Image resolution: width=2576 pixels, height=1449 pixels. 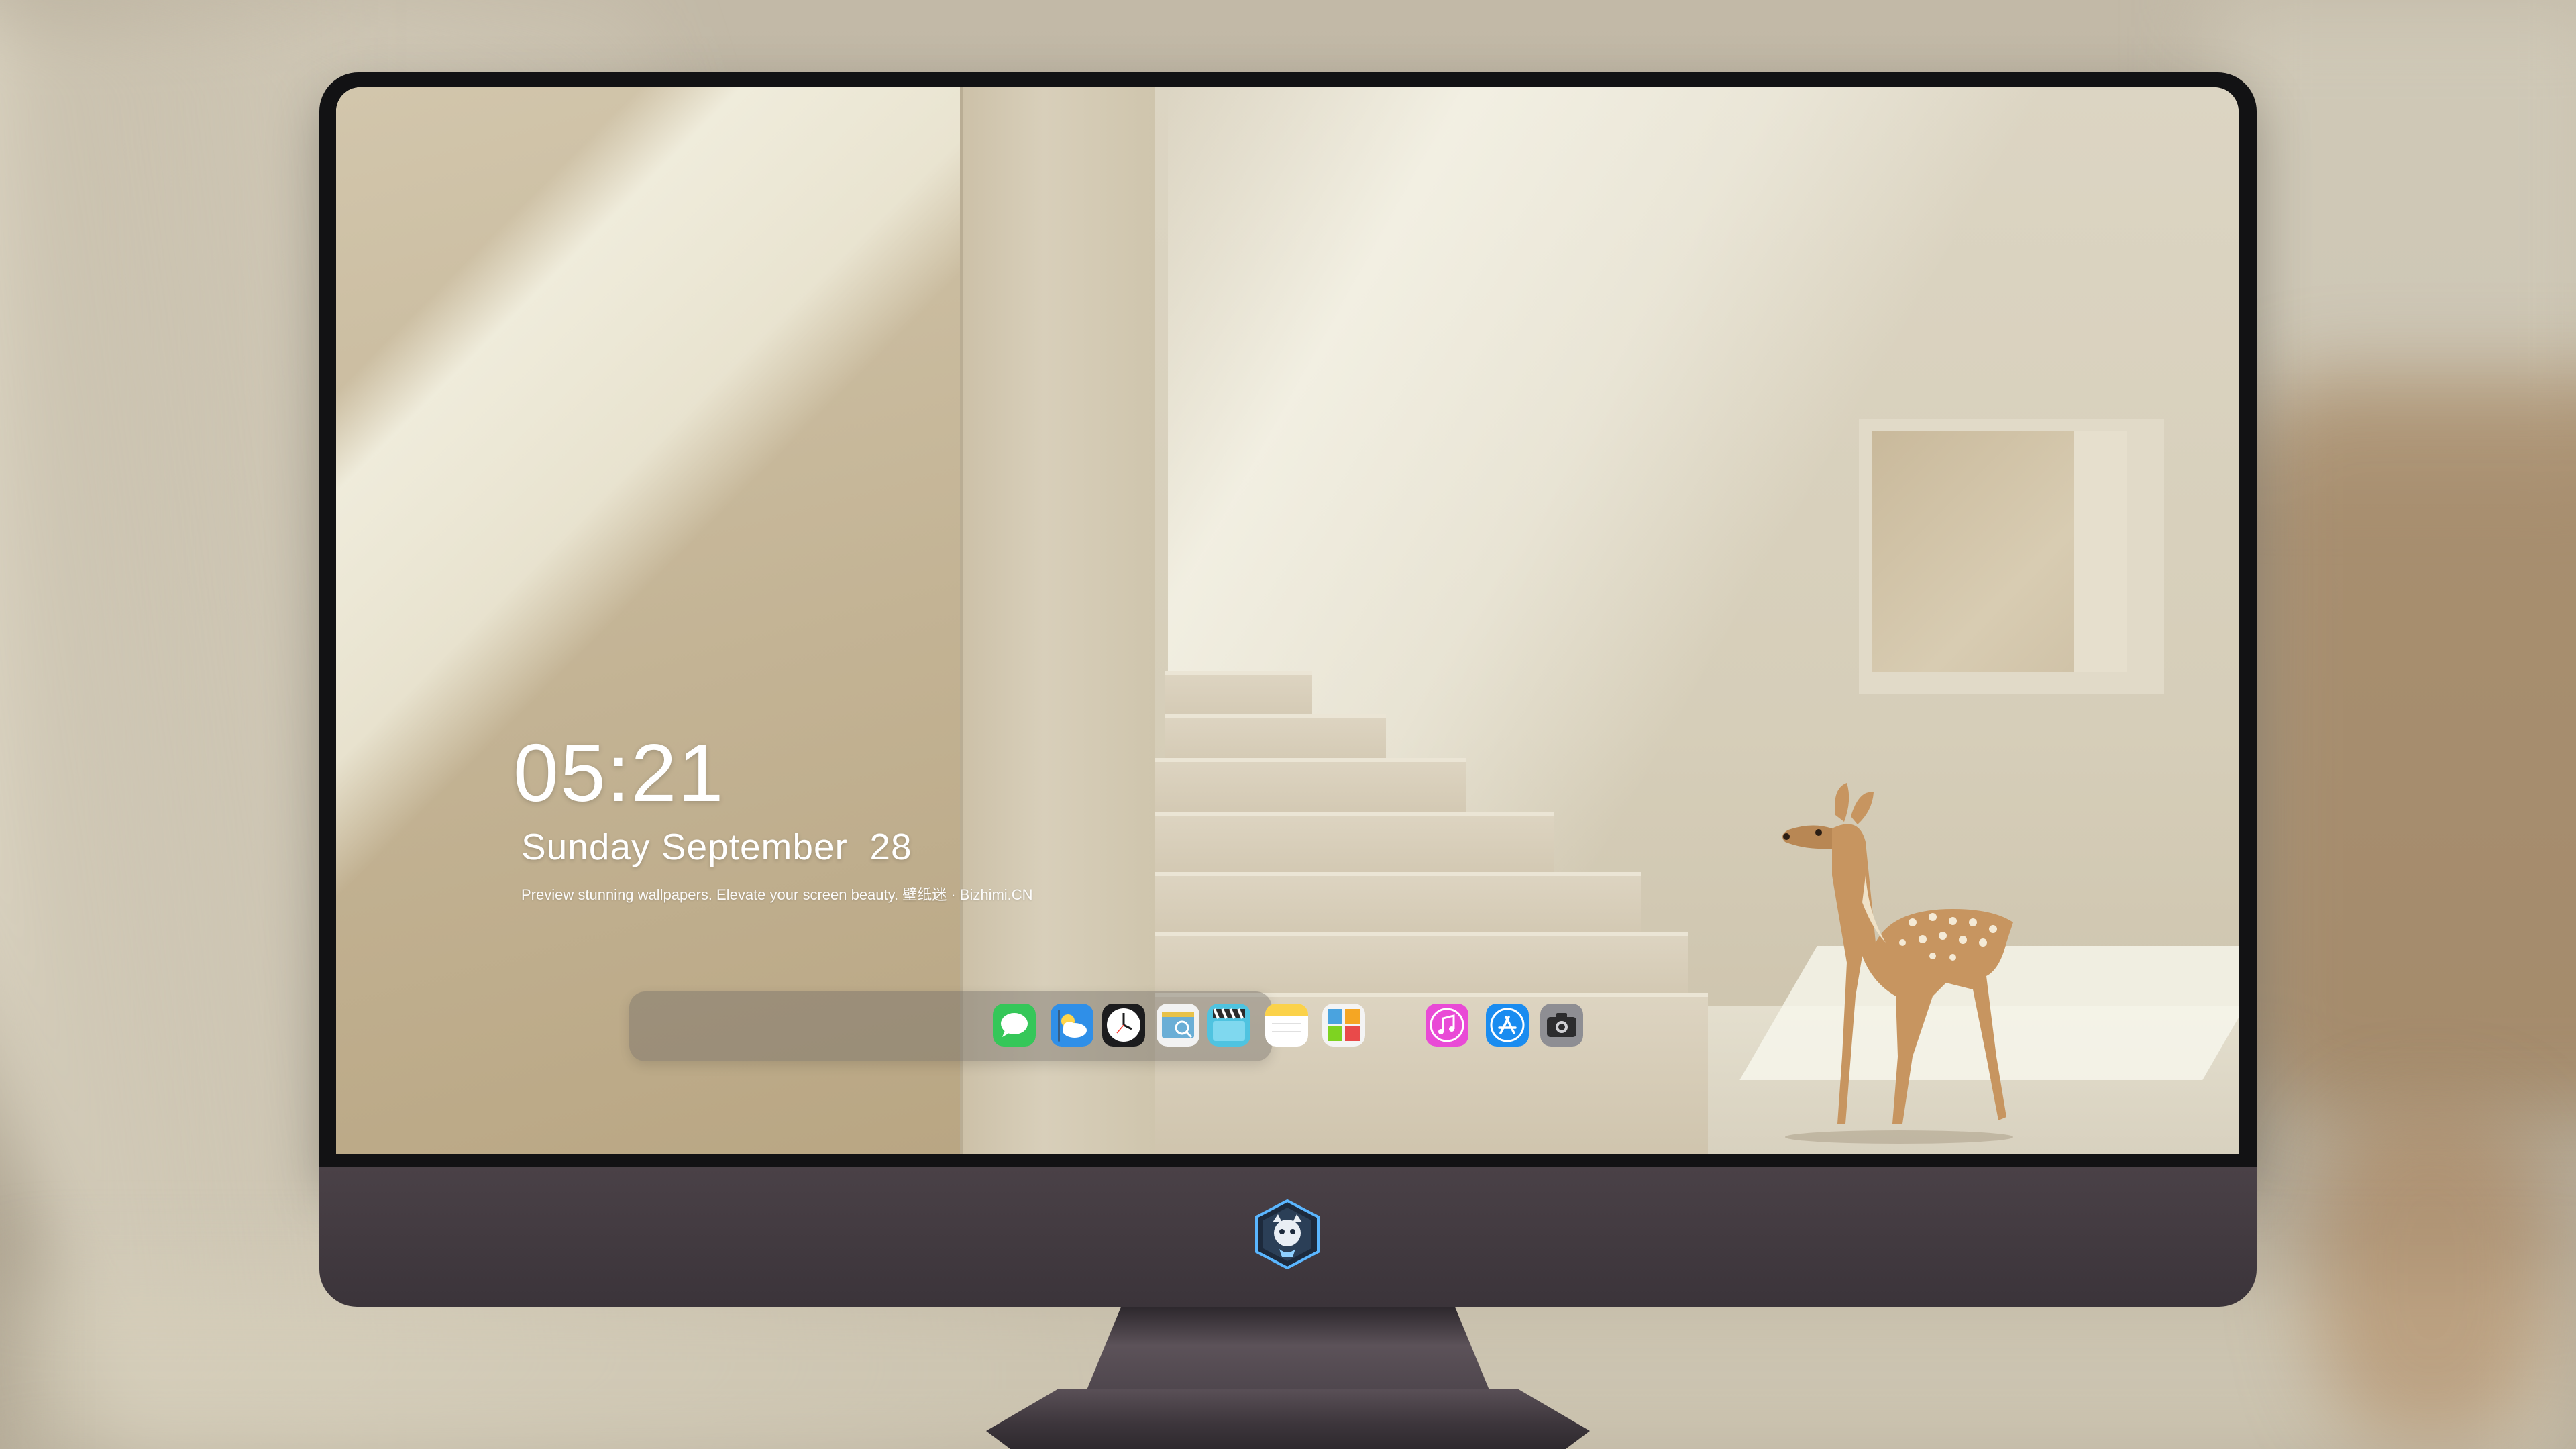 I want to click on backdrop-deer-blur, so click(x=2431, y=1274).